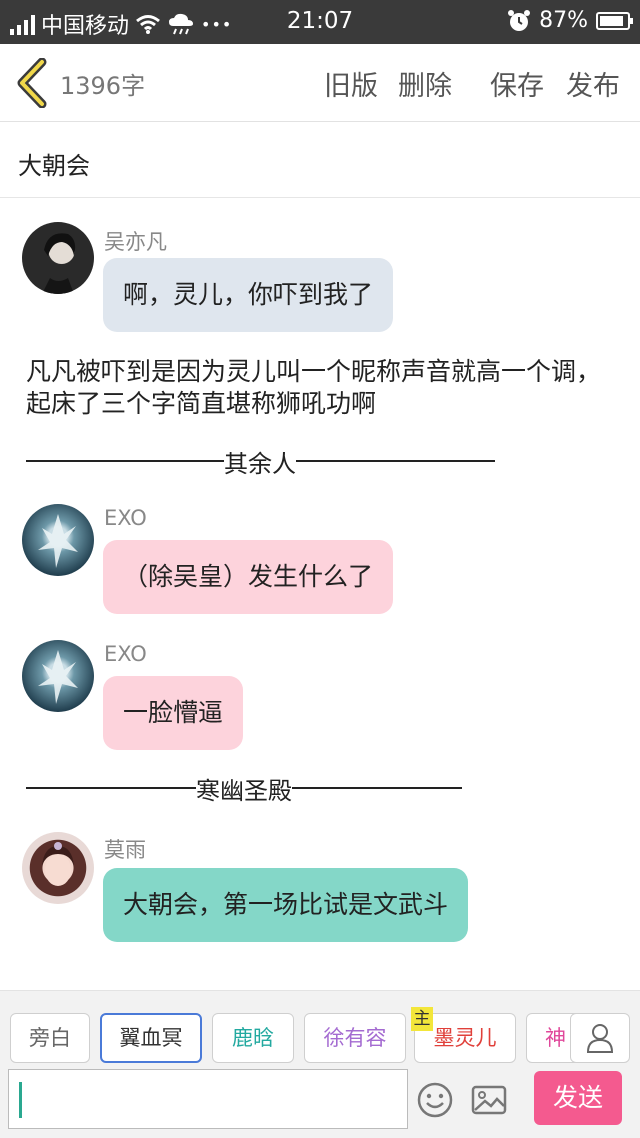  Describe the element at coordinates (20, 1100) in the screenshot. I see `text-caret` at that location.